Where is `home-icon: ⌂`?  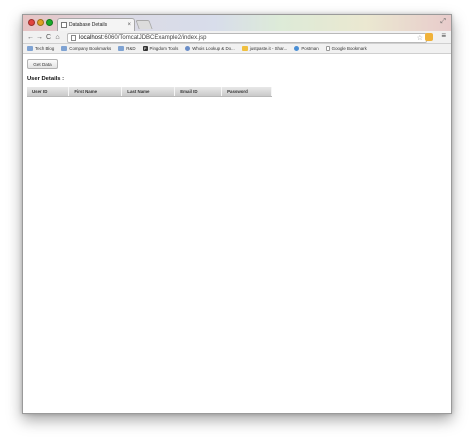
home-icon: ⌂ is located at coordinates (57, 37).